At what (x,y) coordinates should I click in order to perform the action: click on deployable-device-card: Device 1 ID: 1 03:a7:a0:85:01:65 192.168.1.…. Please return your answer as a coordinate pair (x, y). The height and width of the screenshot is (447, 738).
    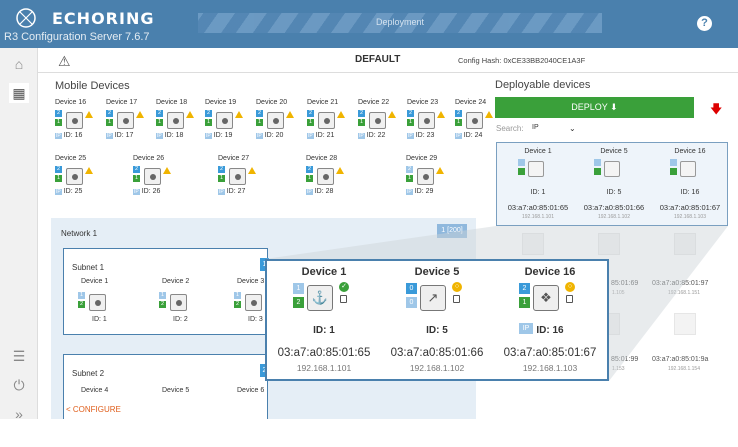
    Looking at the image, I should click on (538, 185).